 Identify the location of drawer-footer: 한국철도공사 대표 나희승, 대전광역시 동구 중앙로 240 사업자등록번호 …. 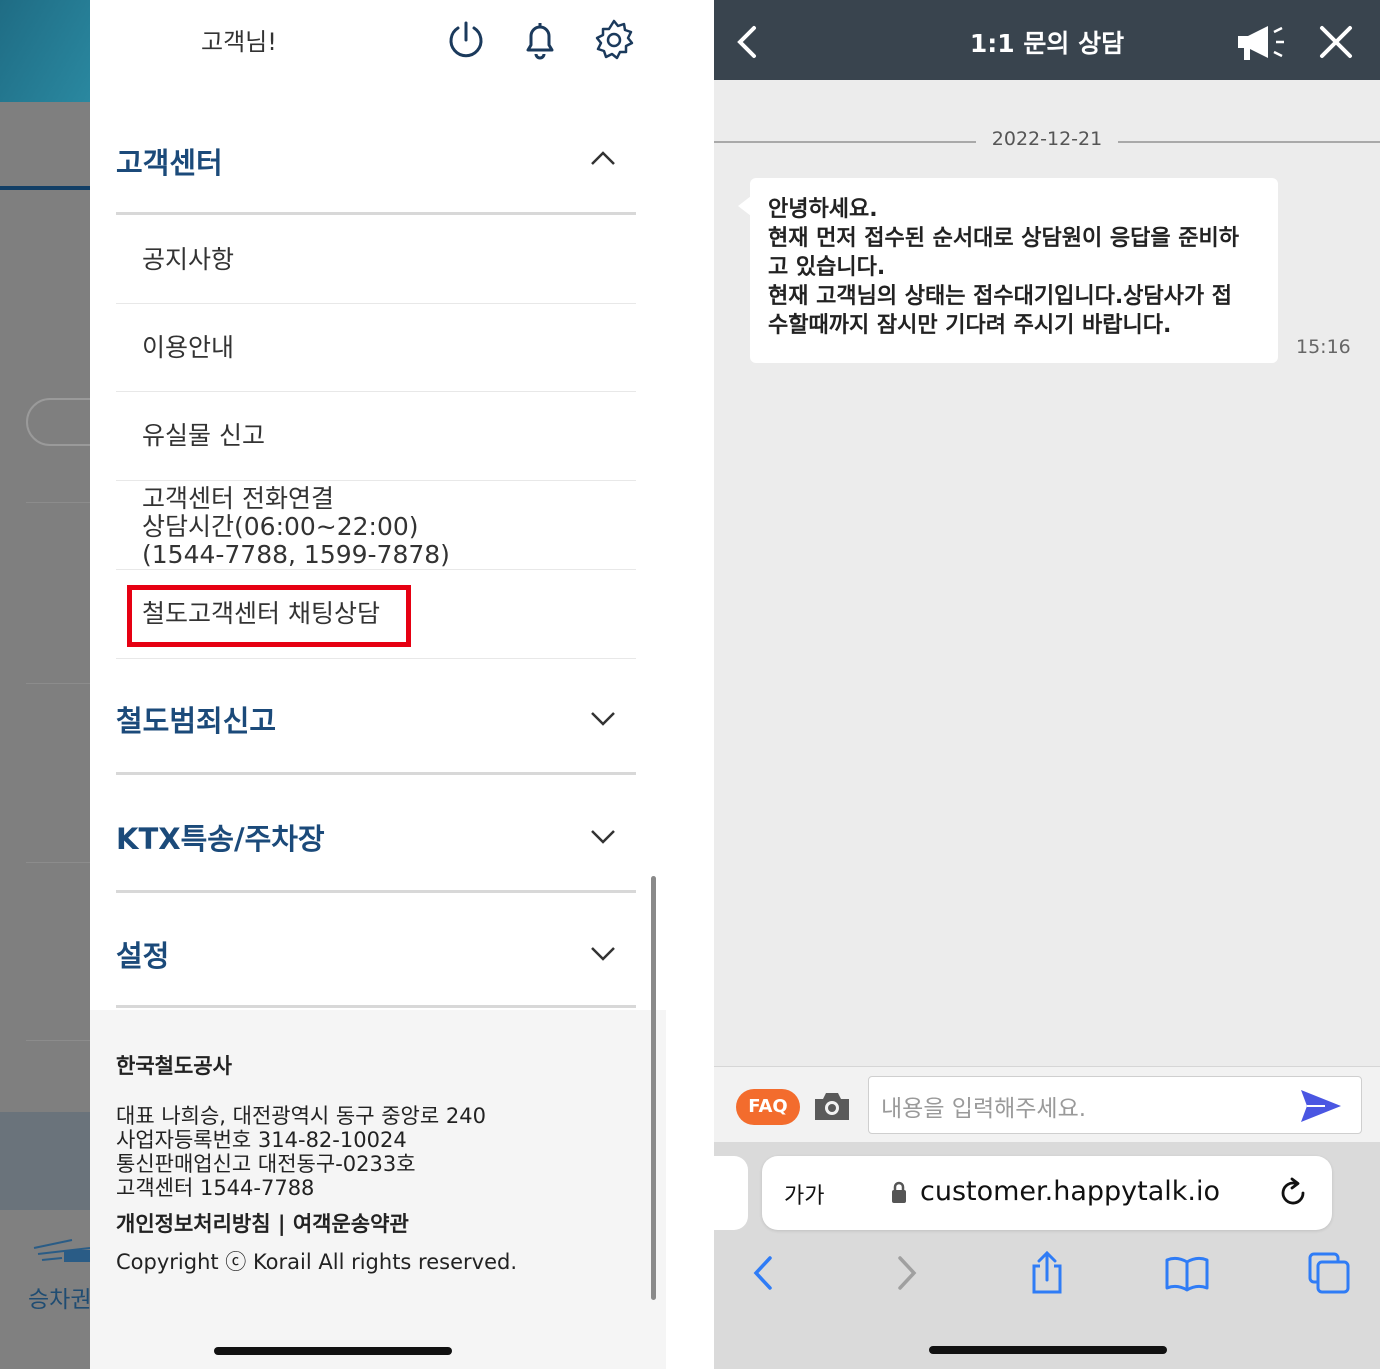
(378, 1189).